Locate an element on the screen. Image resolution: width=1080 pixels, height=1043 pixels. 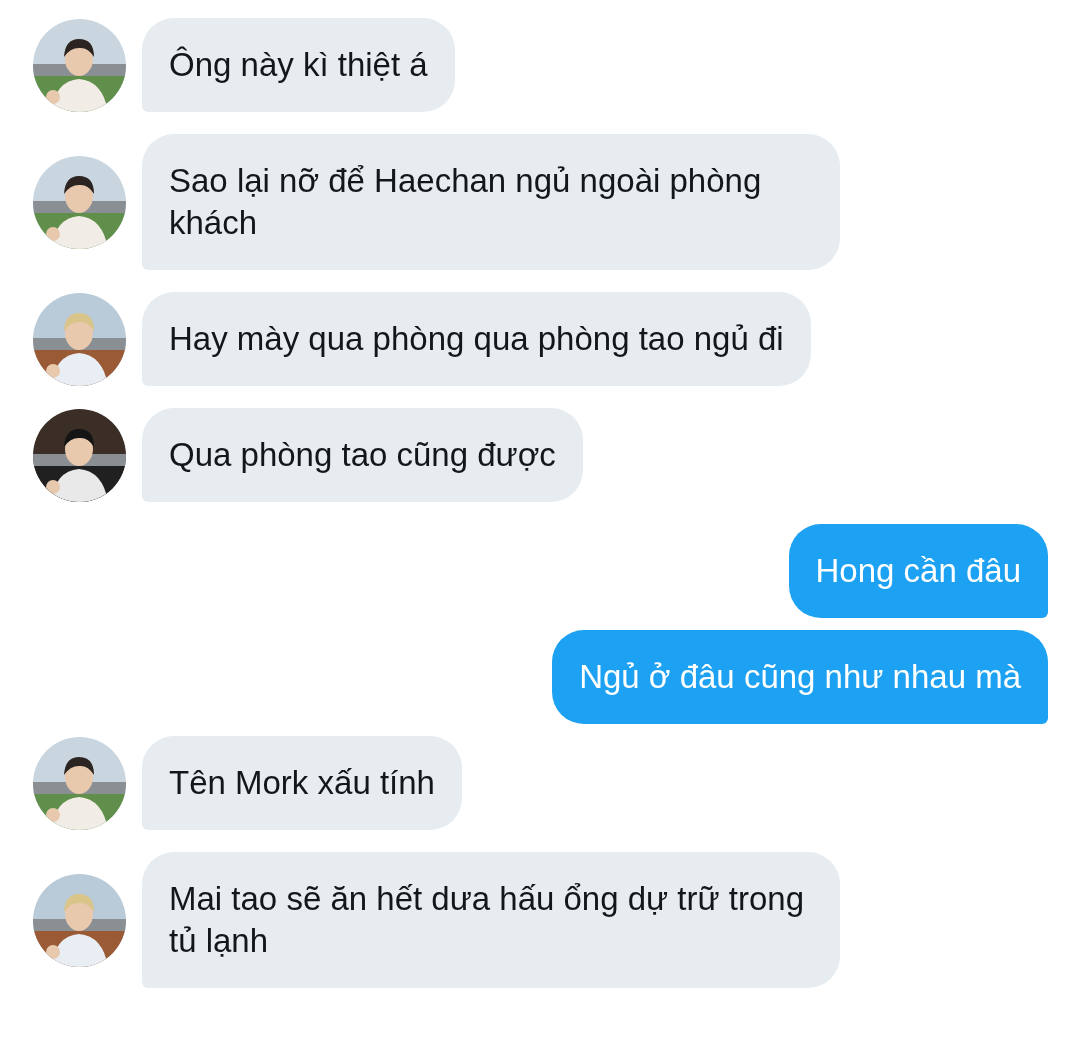
message-bubble: Tên Mork xấu tính is located at coordinates (302, 783).